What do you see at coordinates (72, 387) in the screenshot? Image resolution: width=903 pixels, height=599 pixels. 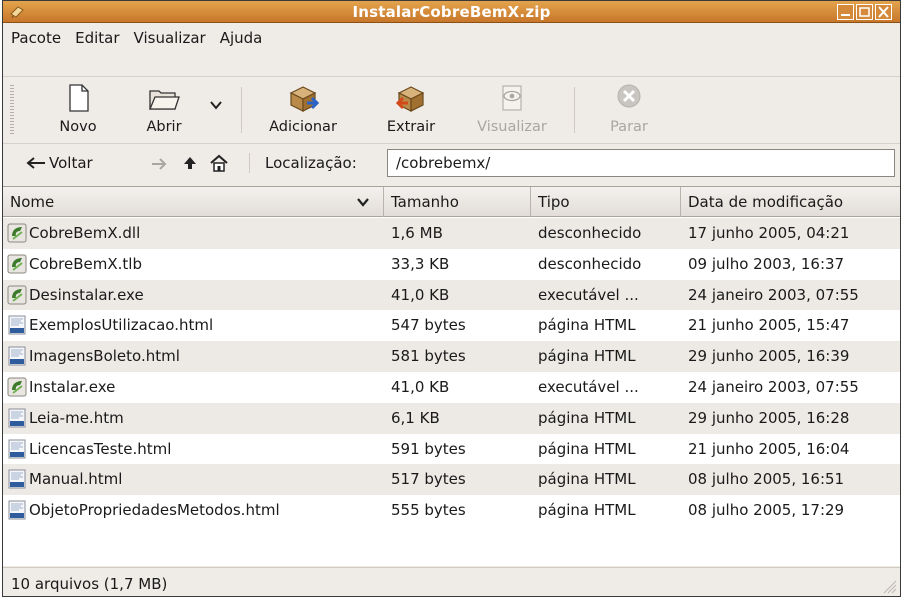 I see `file-name: Instalar.exe` at bounding box center [72, 387].